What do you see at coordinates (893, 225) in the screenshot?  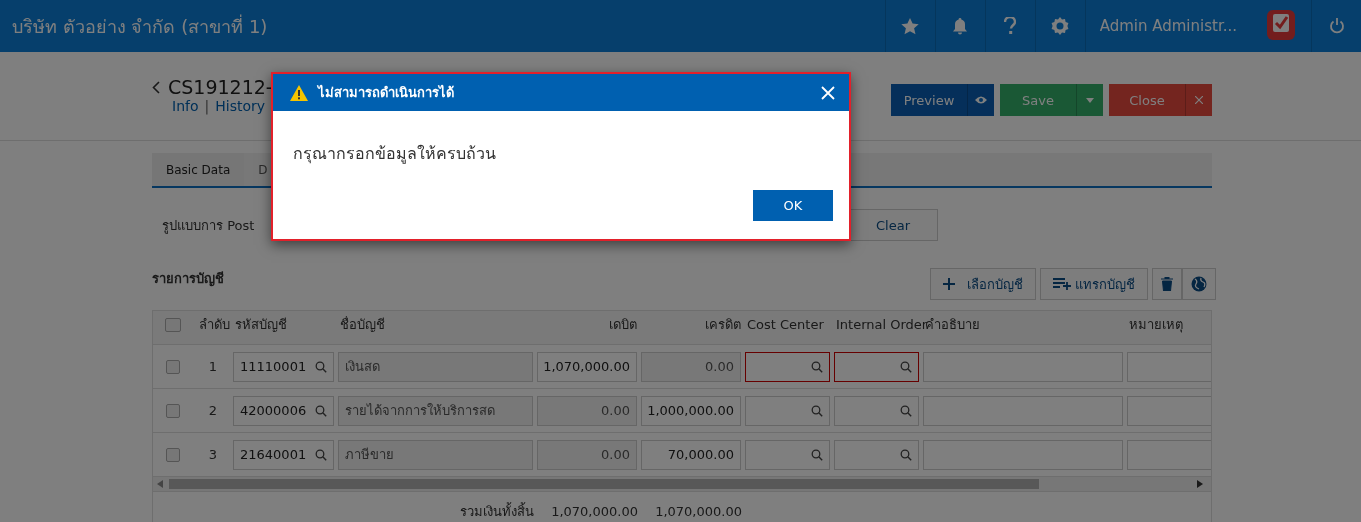 I see `clear-button: Clear` at bounding box center [893, 225].